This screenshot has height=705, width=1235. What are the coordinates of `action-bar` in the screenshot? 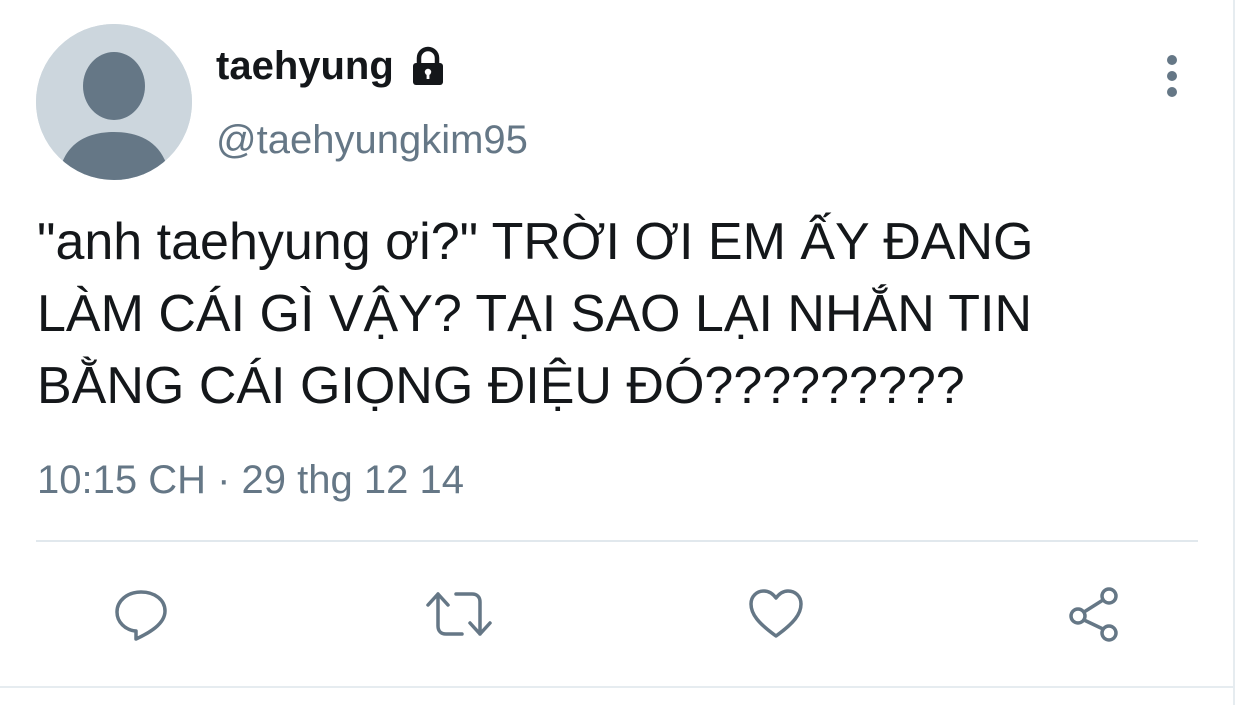 It's located at (617, 614).